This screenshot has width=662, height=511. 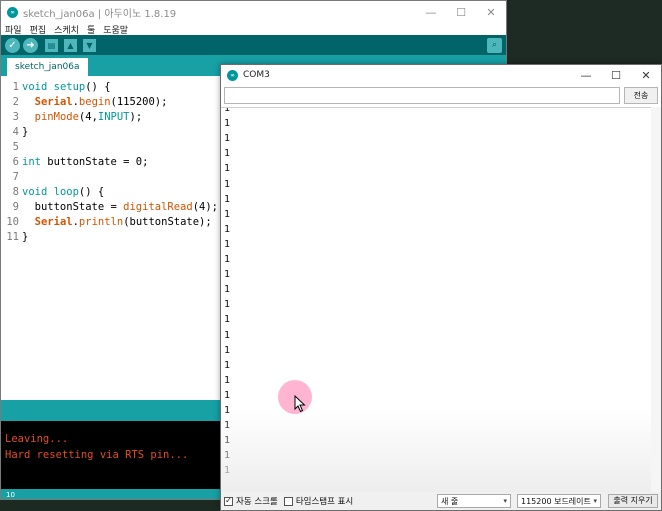 I want to click on code-line: 3 pinMode(4,INPUT);, so click(x=71, y=117).